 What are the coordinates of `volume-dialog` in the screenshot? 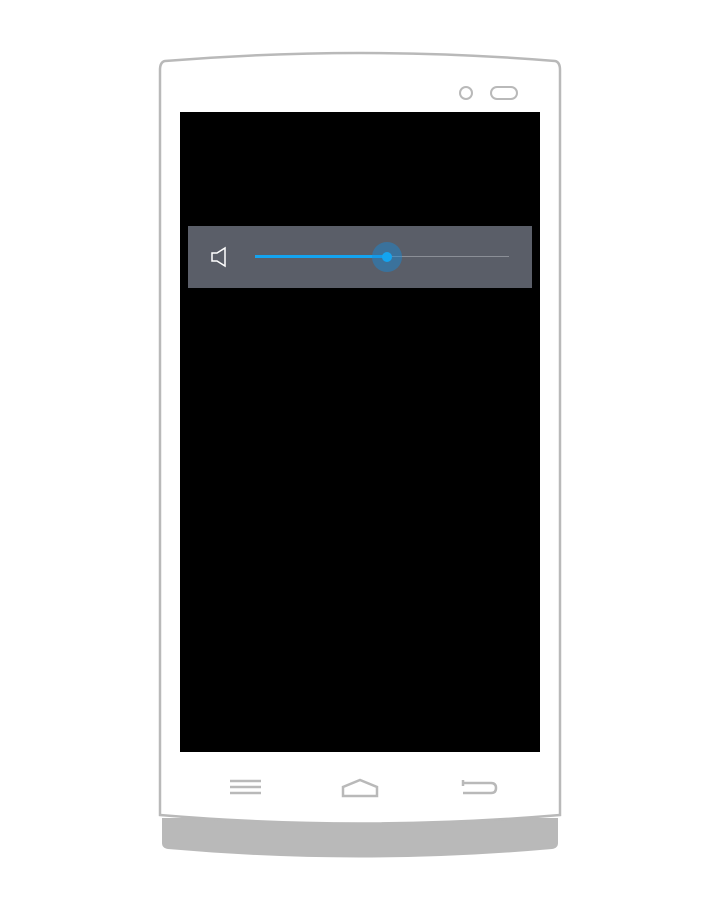 It's located at (360, 257).